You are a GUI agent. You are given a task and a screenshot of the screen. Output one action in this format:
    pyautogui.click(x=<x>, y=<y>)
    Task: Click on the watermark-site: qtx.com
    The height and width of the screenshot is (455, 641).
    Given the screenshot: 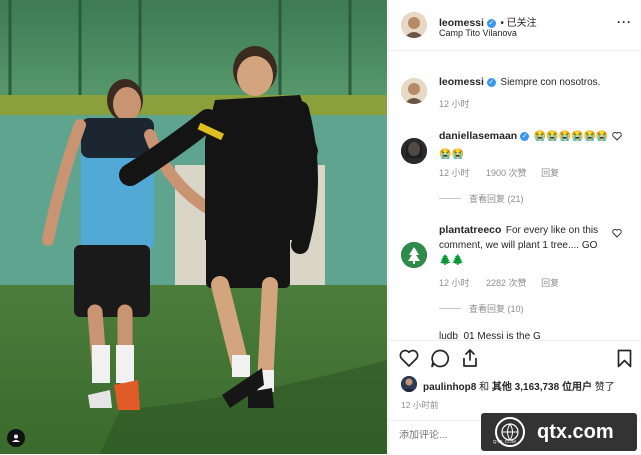 What is the action you would take?
    pyautogui.click(x=575, y=431)
    